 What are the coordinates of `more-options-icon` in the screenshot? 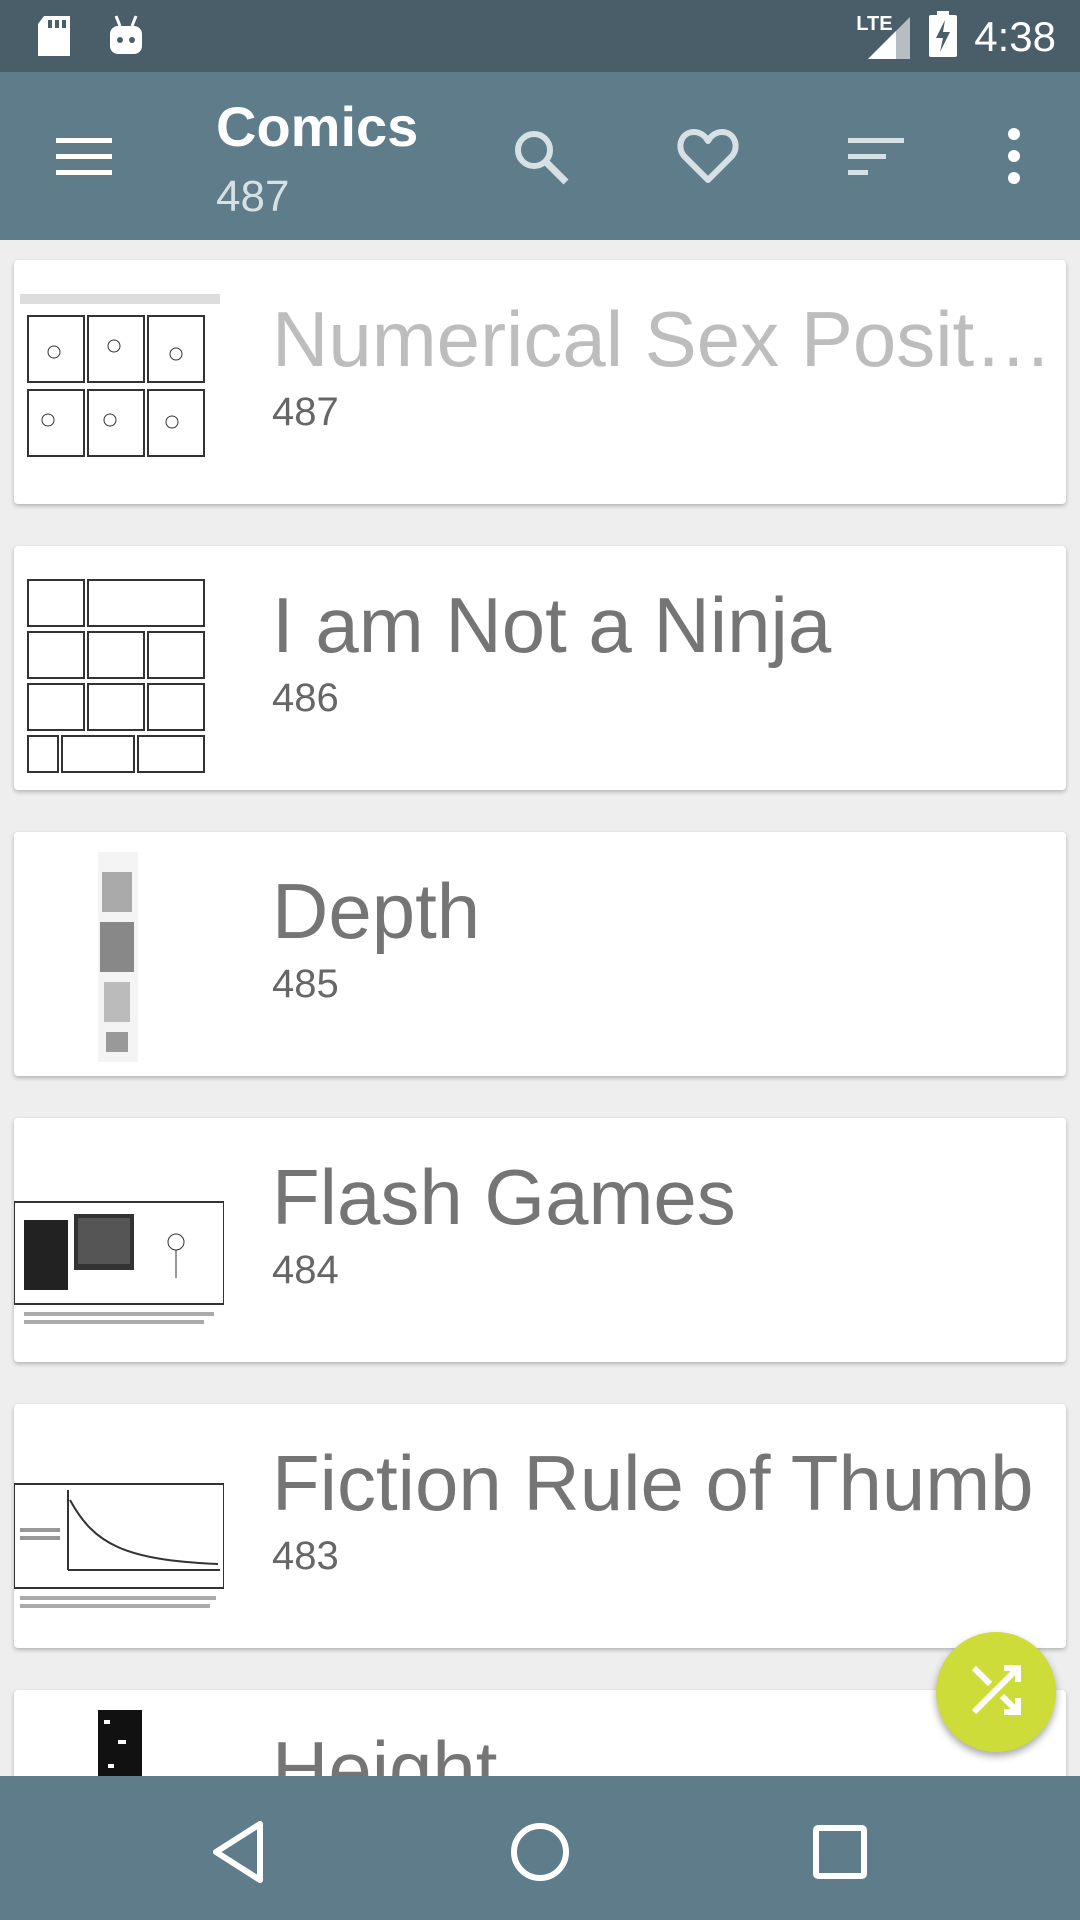 It's located at (1014, 156).